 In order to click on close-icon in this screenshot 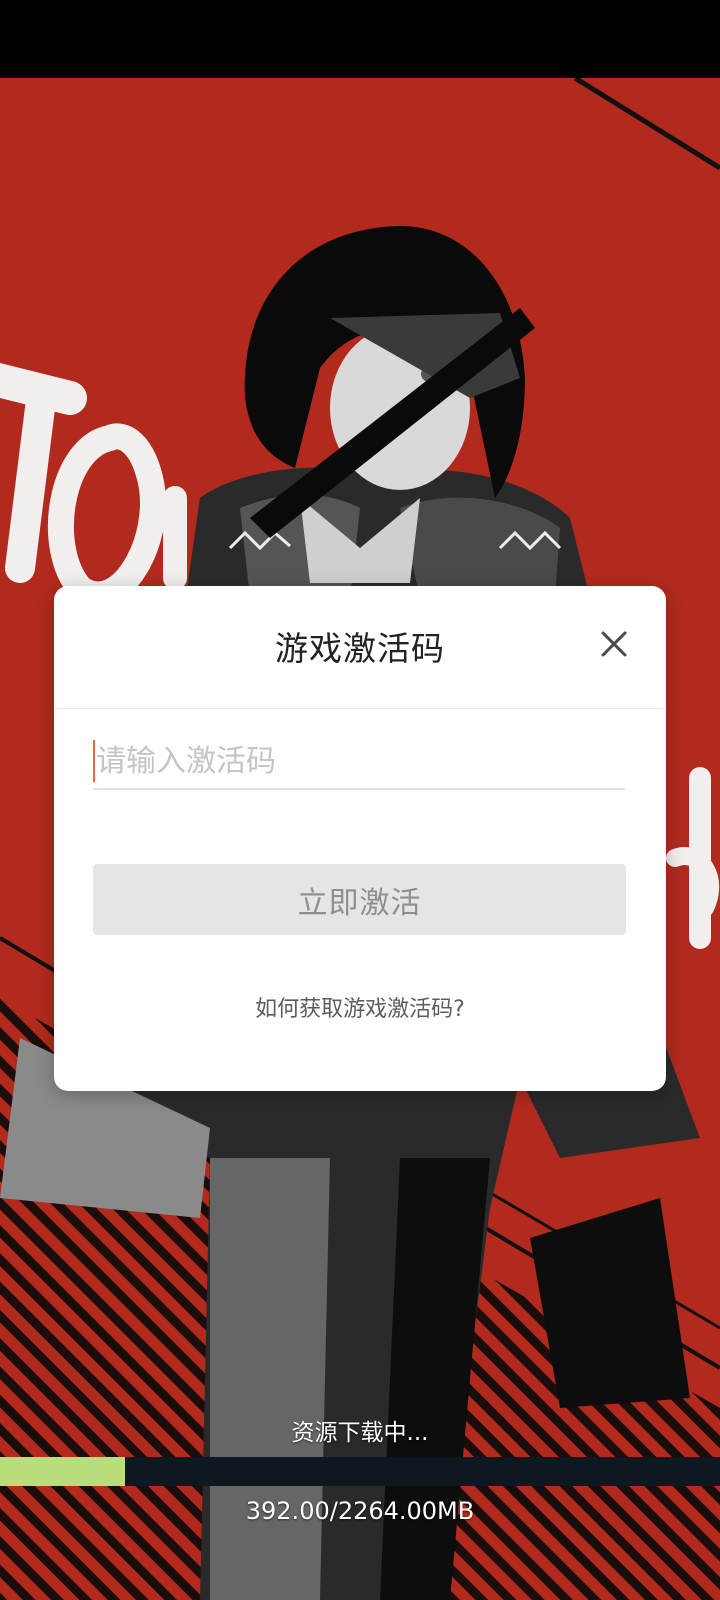, I will do `click(614, 644)`.